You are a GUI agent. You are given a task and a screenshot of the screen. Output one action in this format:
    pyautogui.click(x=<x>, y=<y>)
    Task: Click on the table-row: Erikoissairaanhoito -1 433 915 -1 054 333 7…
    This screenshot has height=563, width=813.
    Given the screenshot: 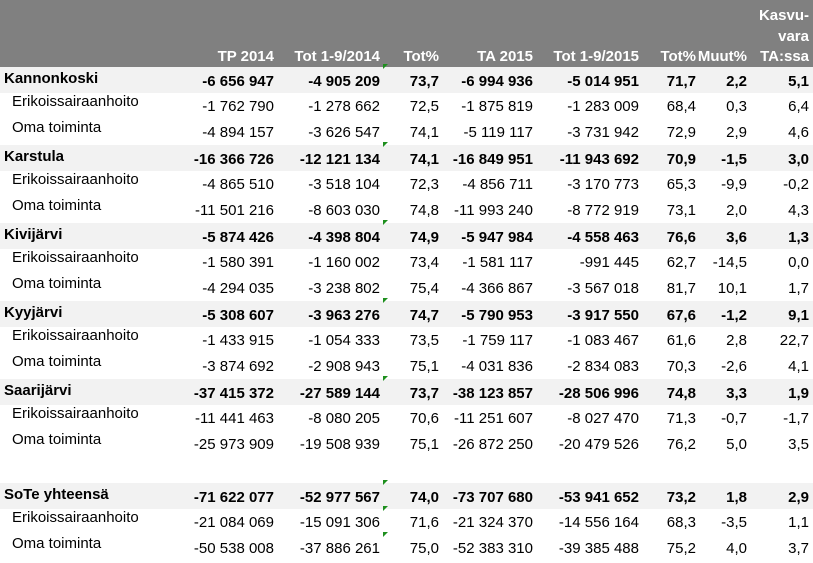 What is the action you would take?
    pyautogui.click(x=406, y=340)
    